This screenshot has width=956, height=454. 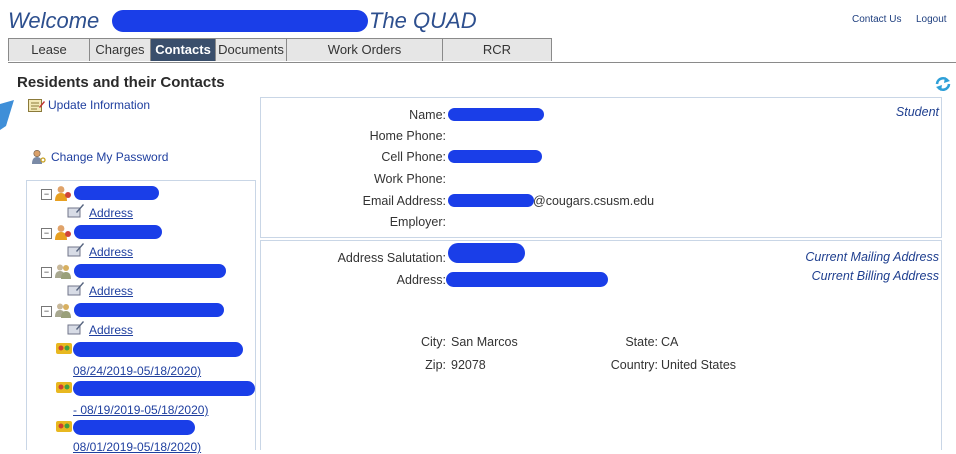 I want to click on property-name: The QUAD, so click(x=423, y=20).